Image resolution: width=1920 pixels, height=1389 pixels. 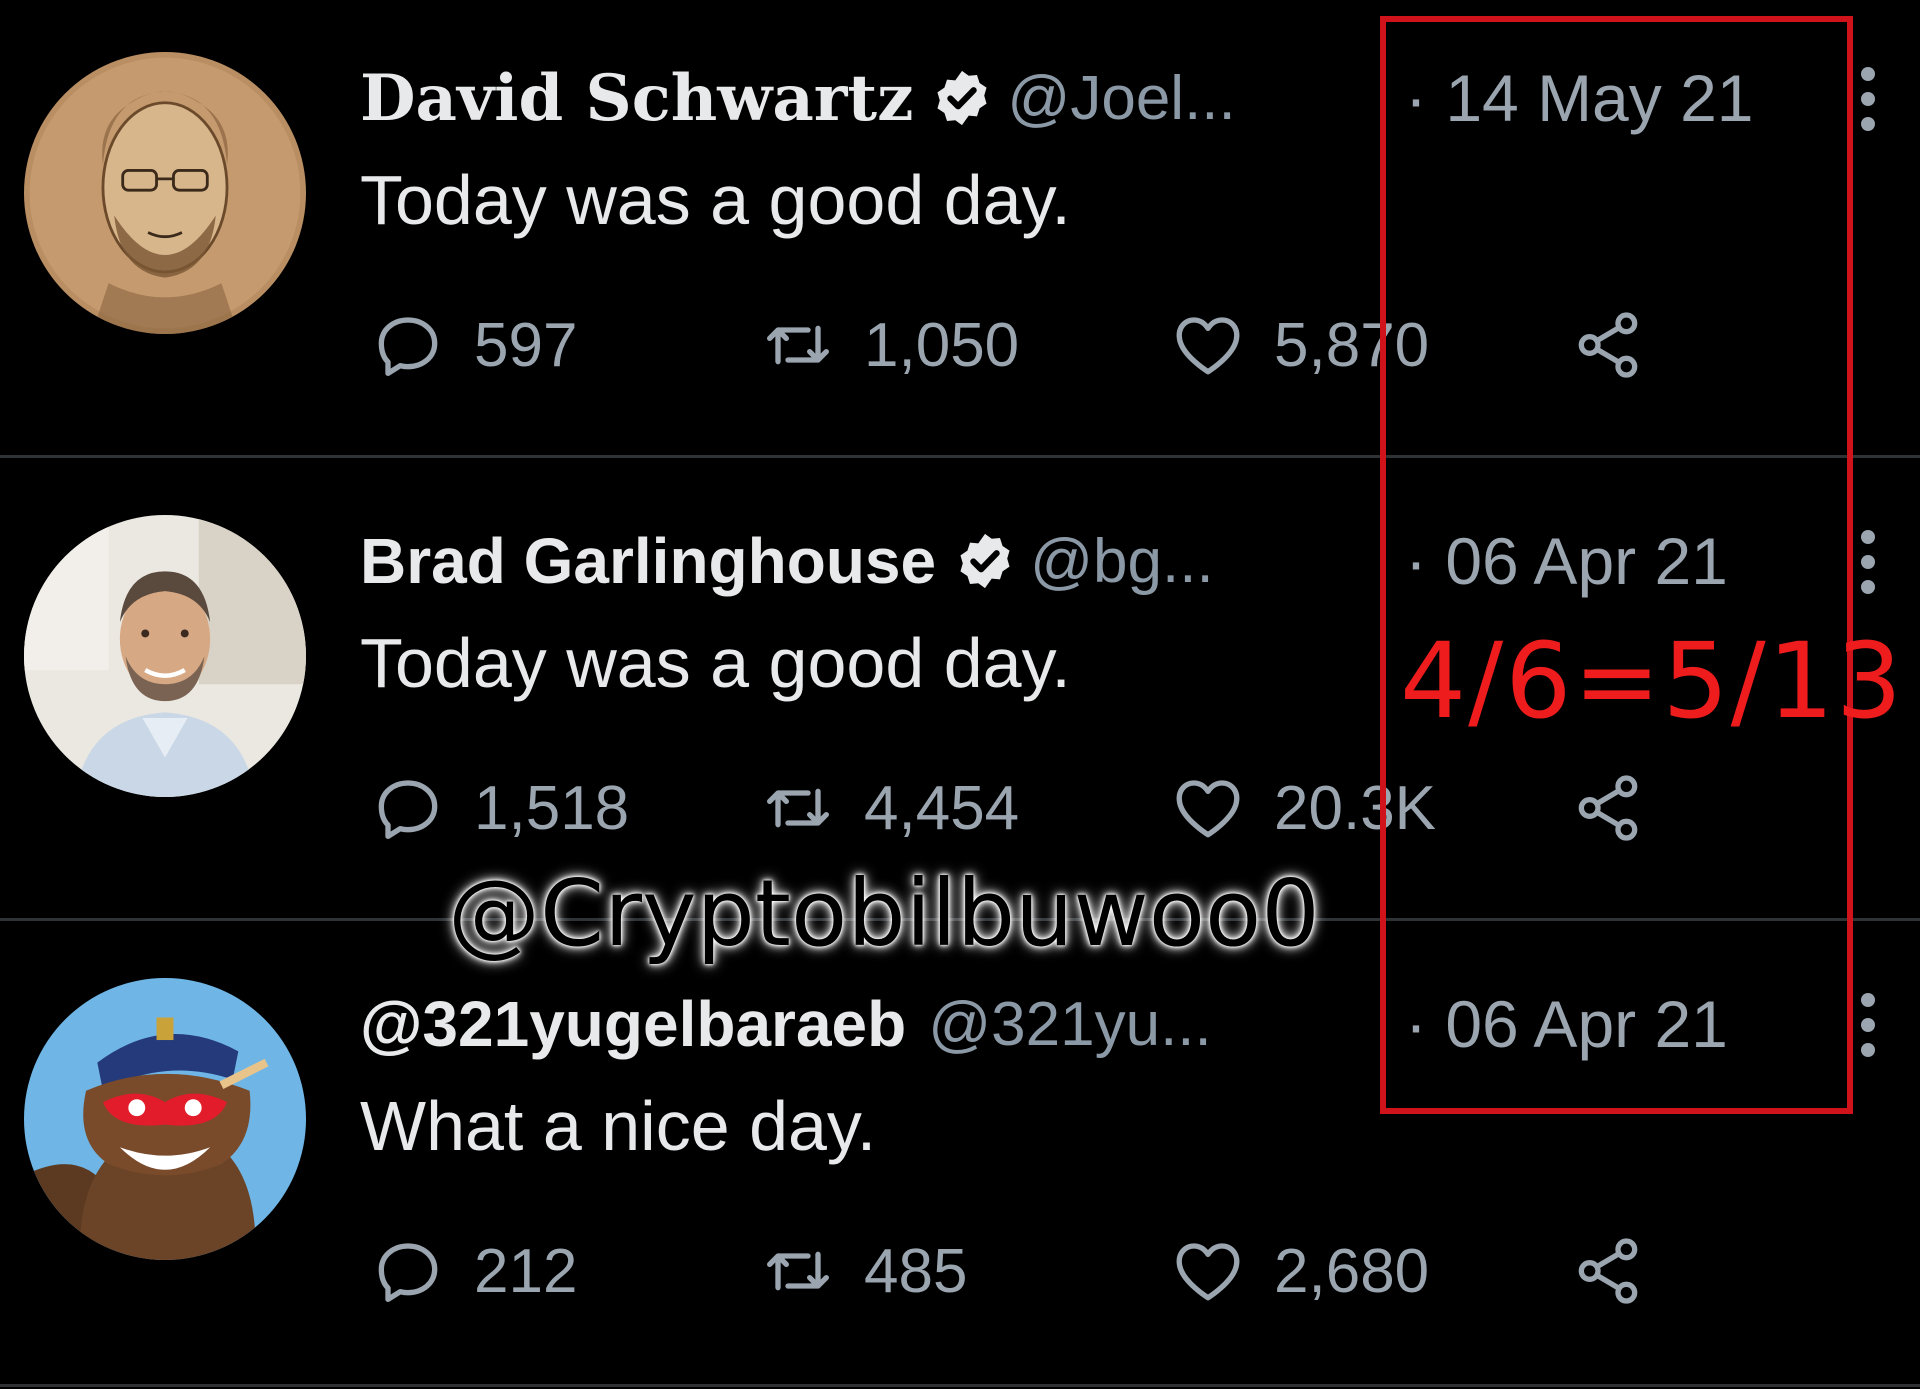 I want to click on retweet-button: 1,050, so click(x=888, y=345).